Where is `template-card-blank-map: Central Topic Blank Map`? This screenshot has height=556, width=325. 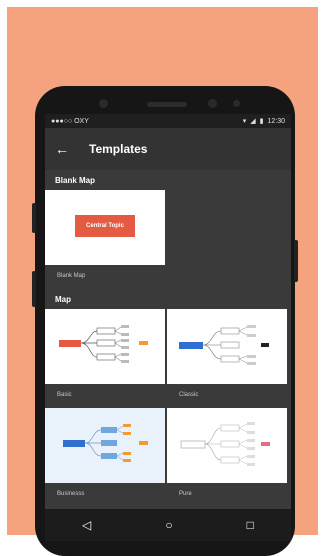
template-card-blank-map: Central Topic Blank Map is located at coordinates (105, 239).